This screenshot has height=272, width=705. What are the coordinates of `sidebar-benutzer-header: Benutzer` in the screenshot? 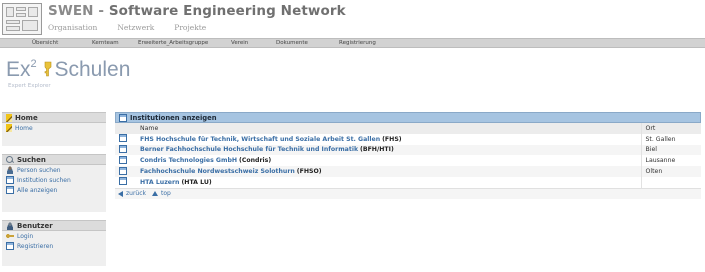 It's located at (54, 225).